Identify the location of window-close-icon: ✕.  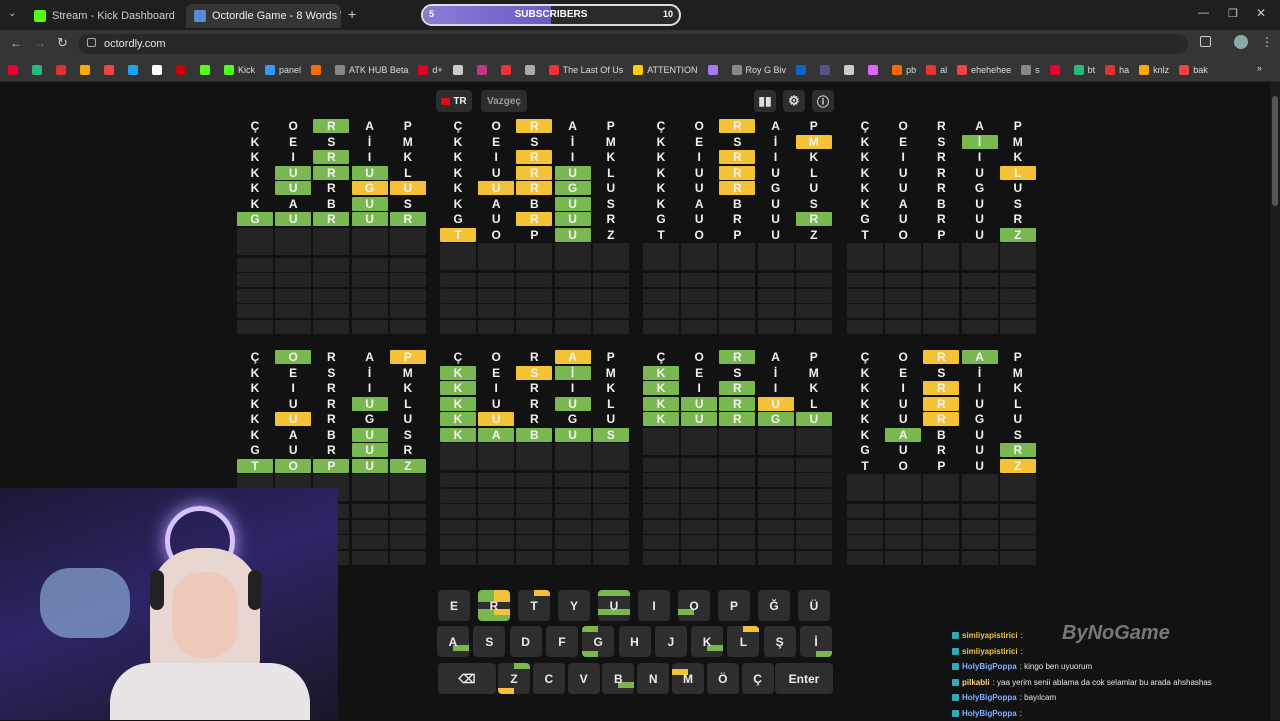
(1261, 13).